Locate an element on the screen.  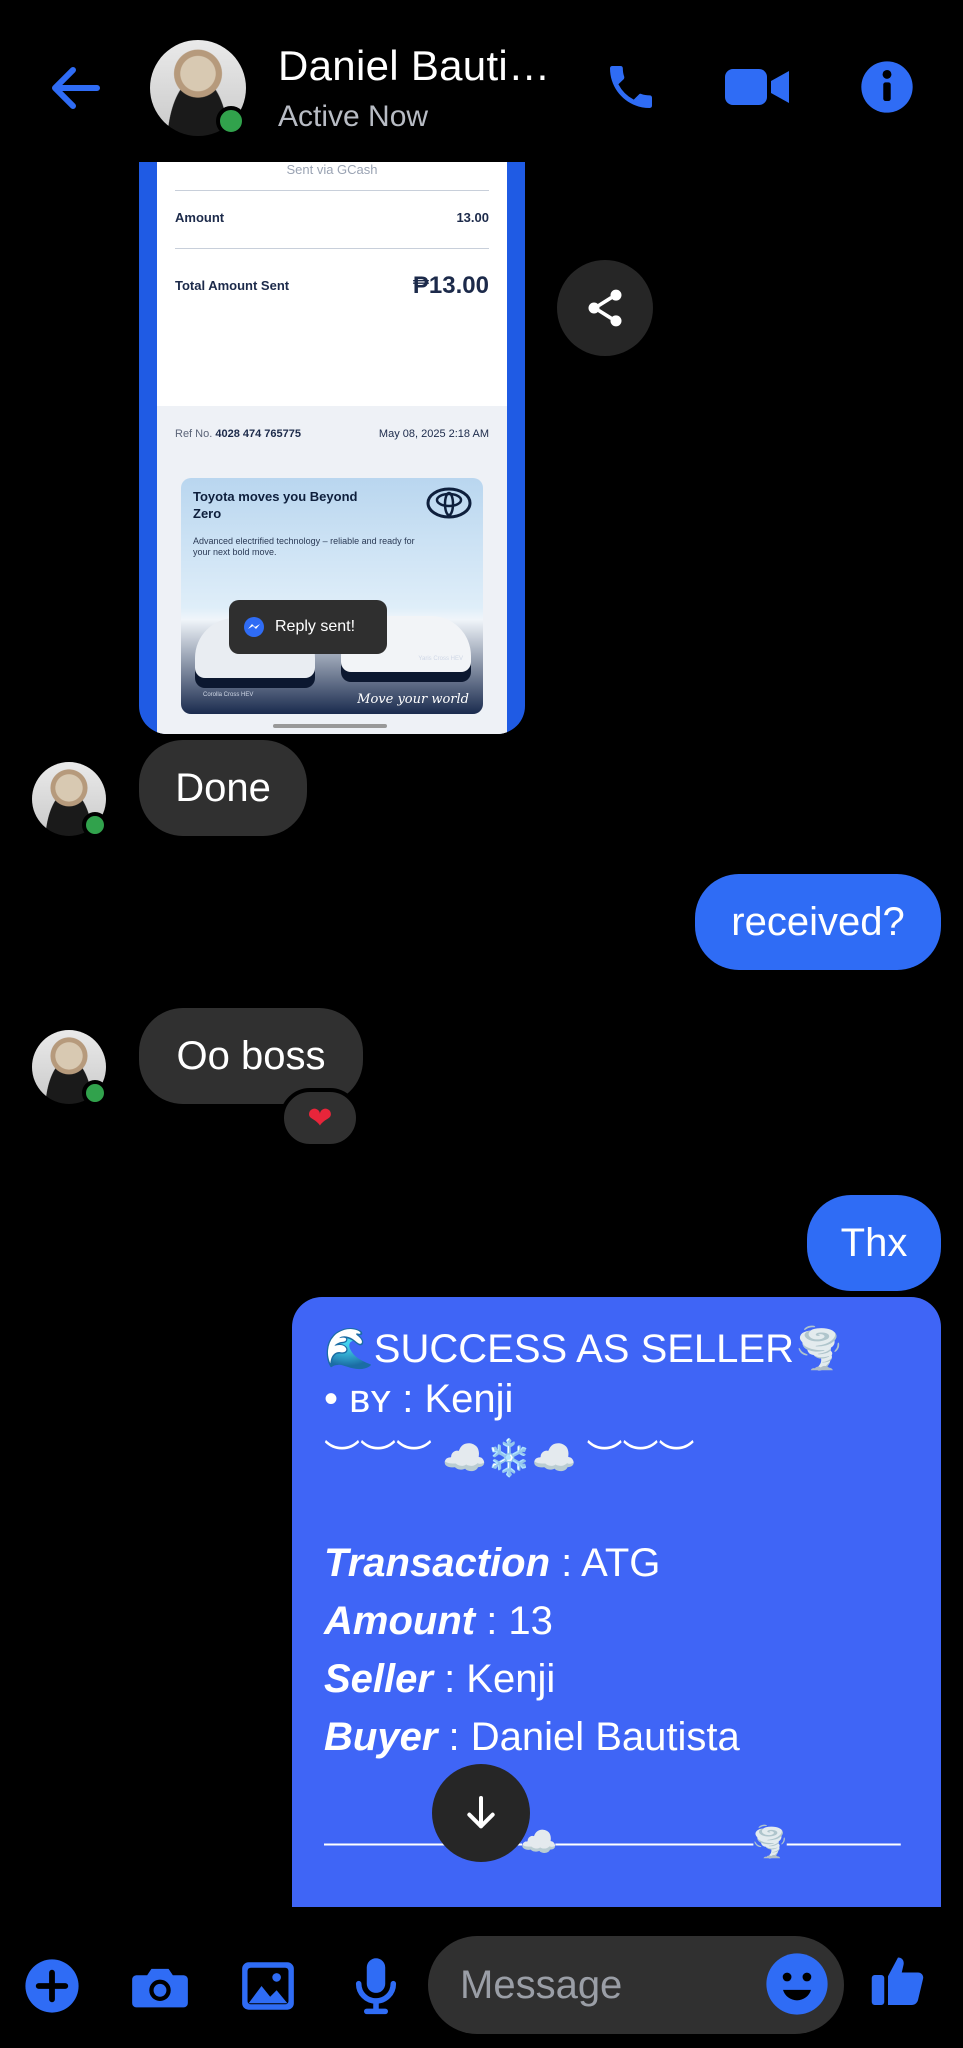
total-value: ₱13.00 is located at coordinates (450, 285).